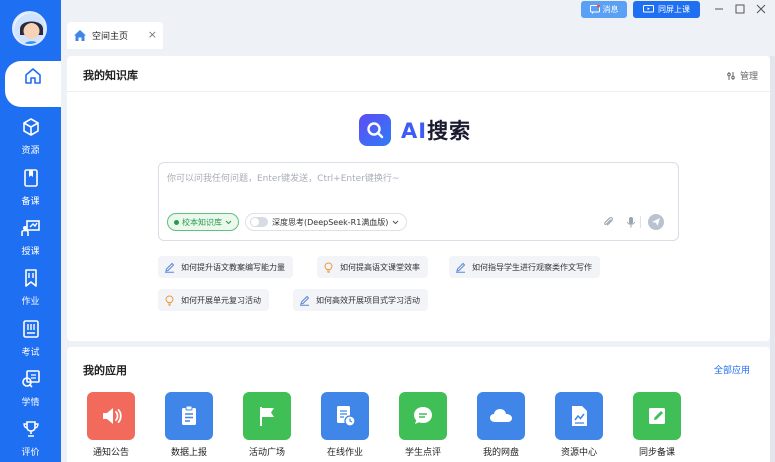 The height and width of the screenshot is (462, 775). I want to click on tab-close-icon: ×, so click(152, 34).